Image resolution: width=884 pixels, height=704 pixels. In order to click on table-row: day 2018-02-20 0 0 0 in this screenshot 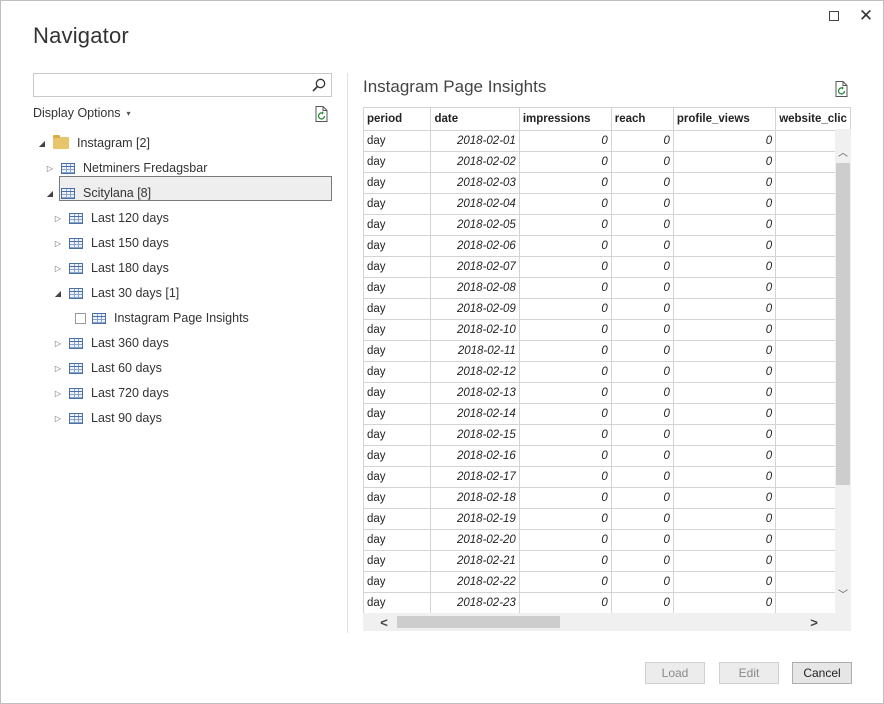, I will do `click(607, 540)`.